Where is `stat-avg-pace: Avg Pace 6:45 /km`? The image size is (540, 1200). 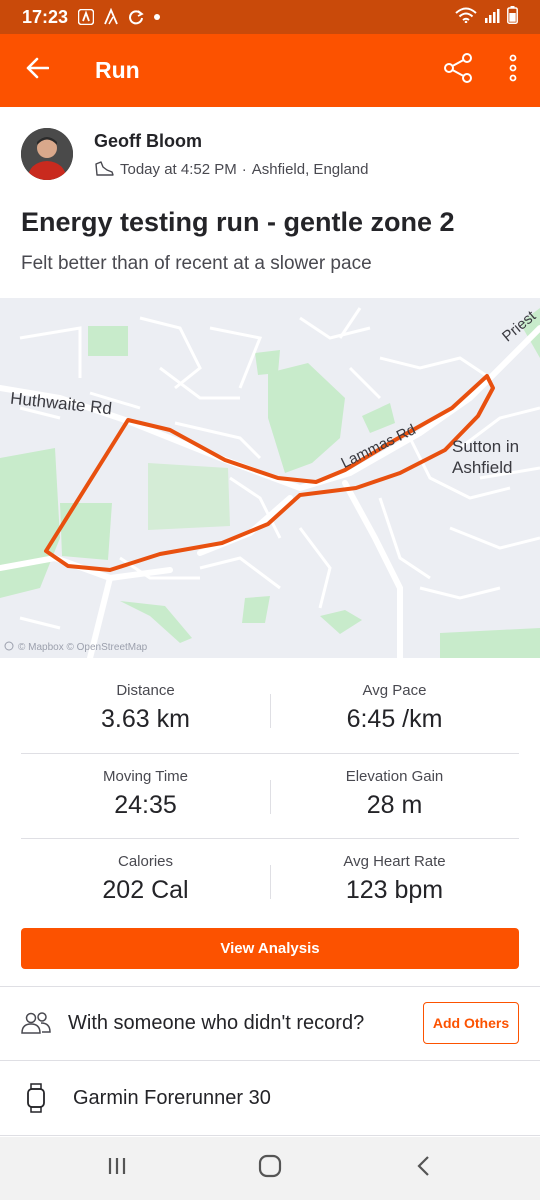 stat-avg-pace: Avg Pace 6:45 /km is located at coordinates (394, 710).